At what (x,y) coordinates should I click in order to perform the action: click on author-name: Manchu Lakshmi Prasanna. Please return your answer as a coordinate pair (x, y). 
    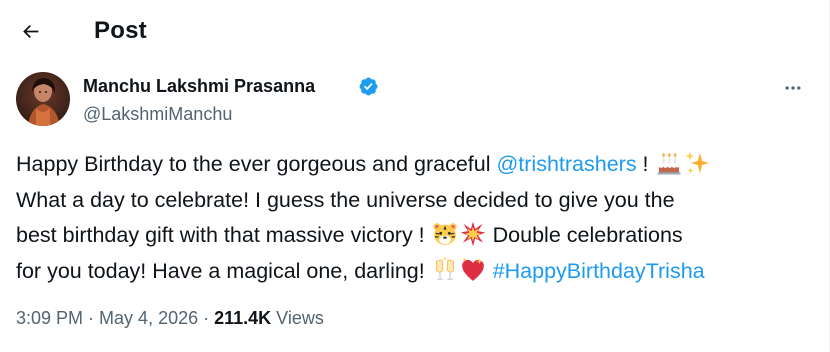
    Looking at the image, I should click on (199, 86).